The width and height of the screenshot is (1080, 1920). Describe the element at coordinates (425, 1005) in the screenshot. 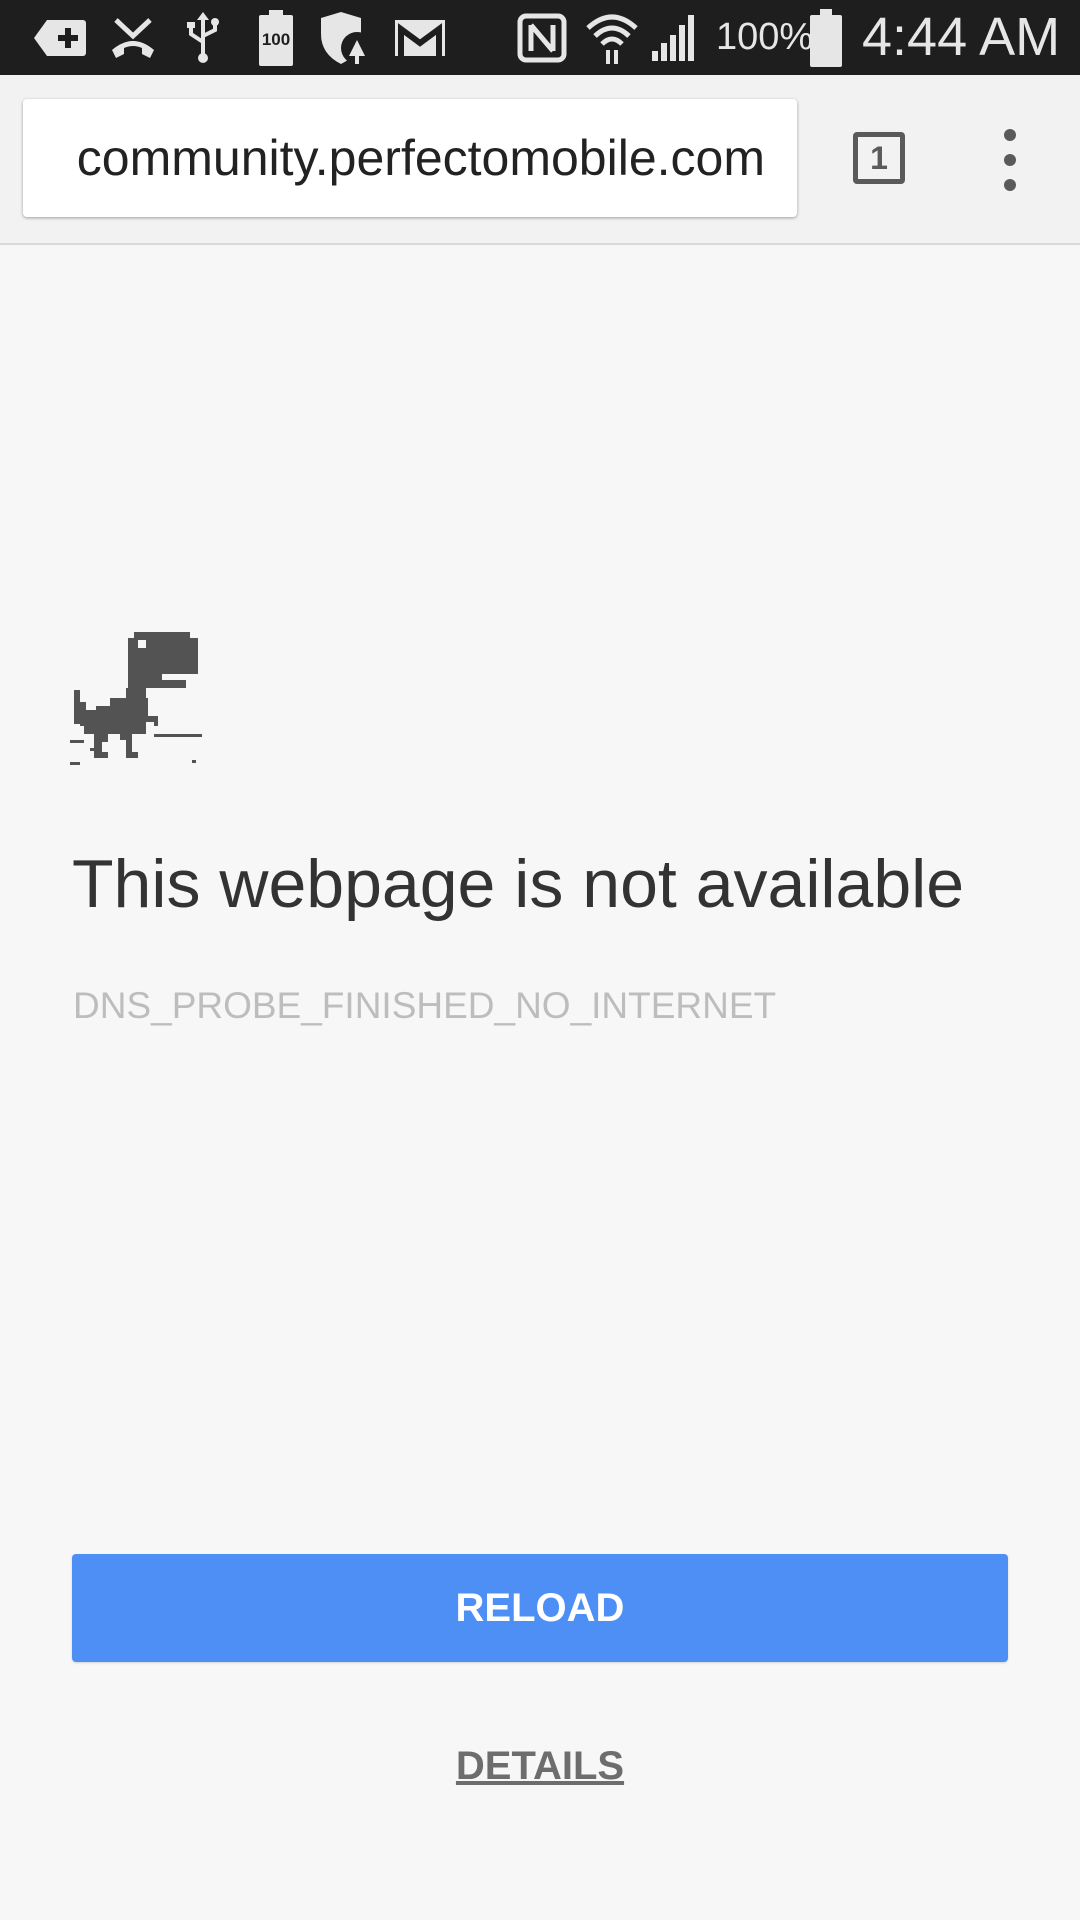

I see `error-code: DNS_PROBE_FINISHED_NO_INTERNET` at that location.